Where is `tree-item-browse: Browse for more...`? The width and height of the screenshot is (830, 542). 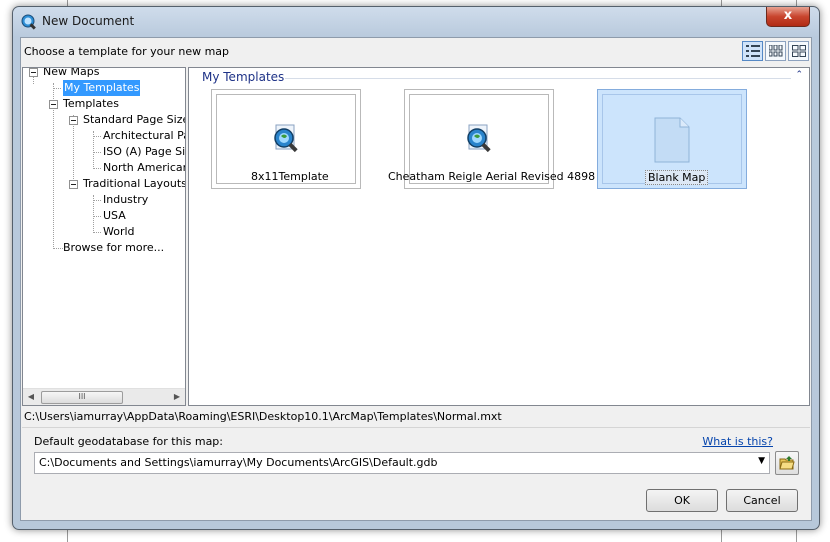
tree-item-browse: Browse for more... is located at coordinates (113, 248).